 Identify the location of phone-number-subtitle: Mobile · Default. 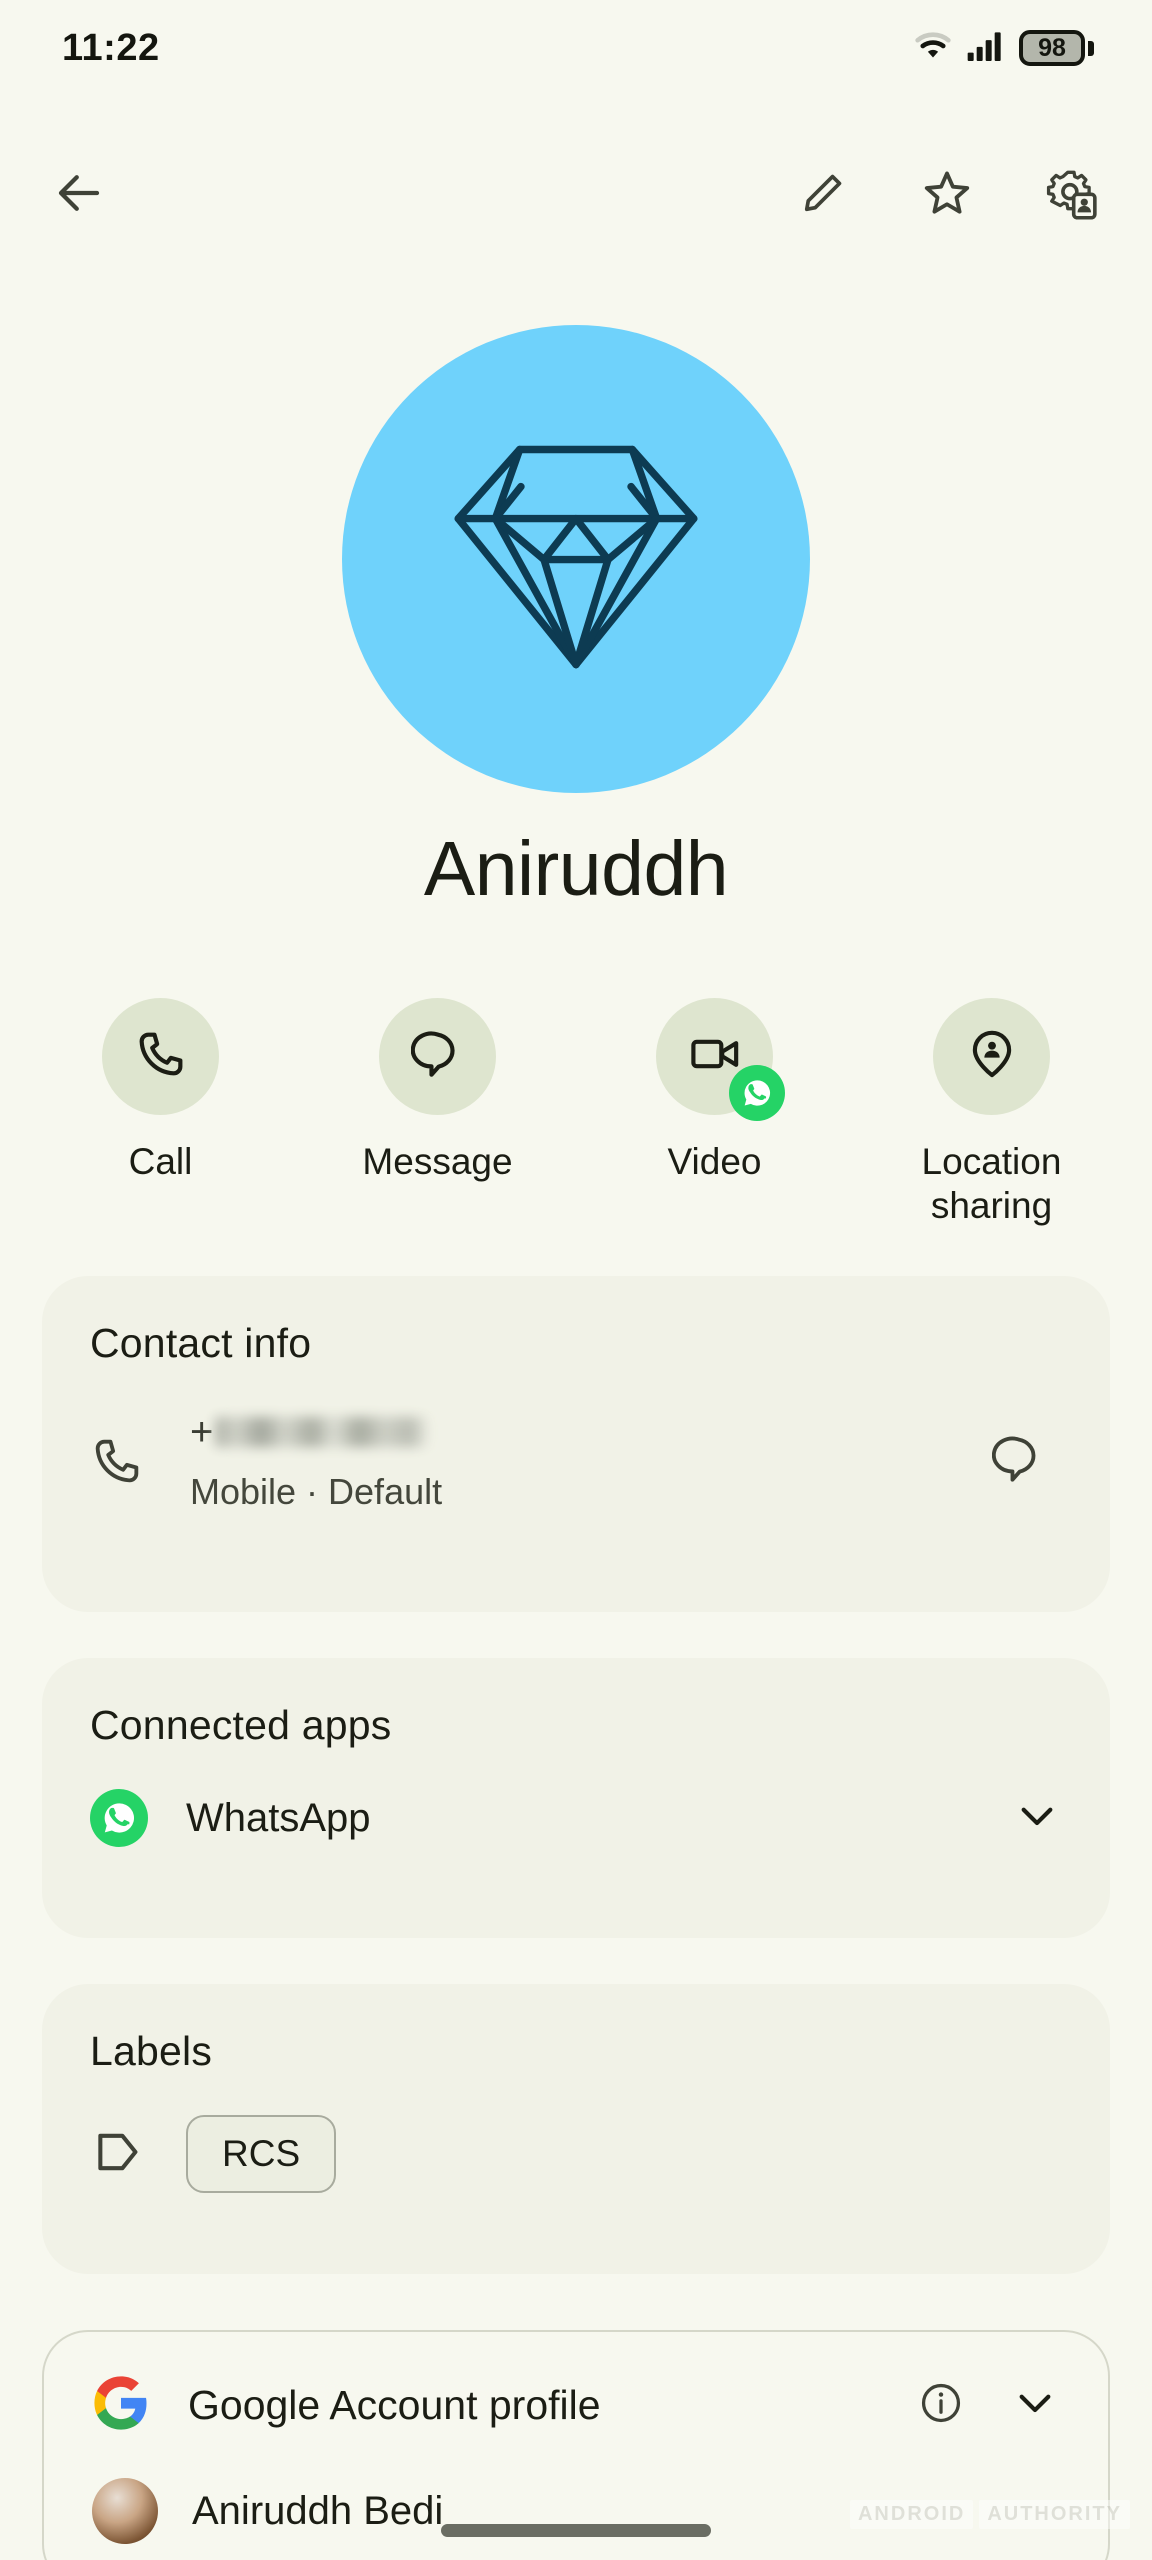
(316, 1491).